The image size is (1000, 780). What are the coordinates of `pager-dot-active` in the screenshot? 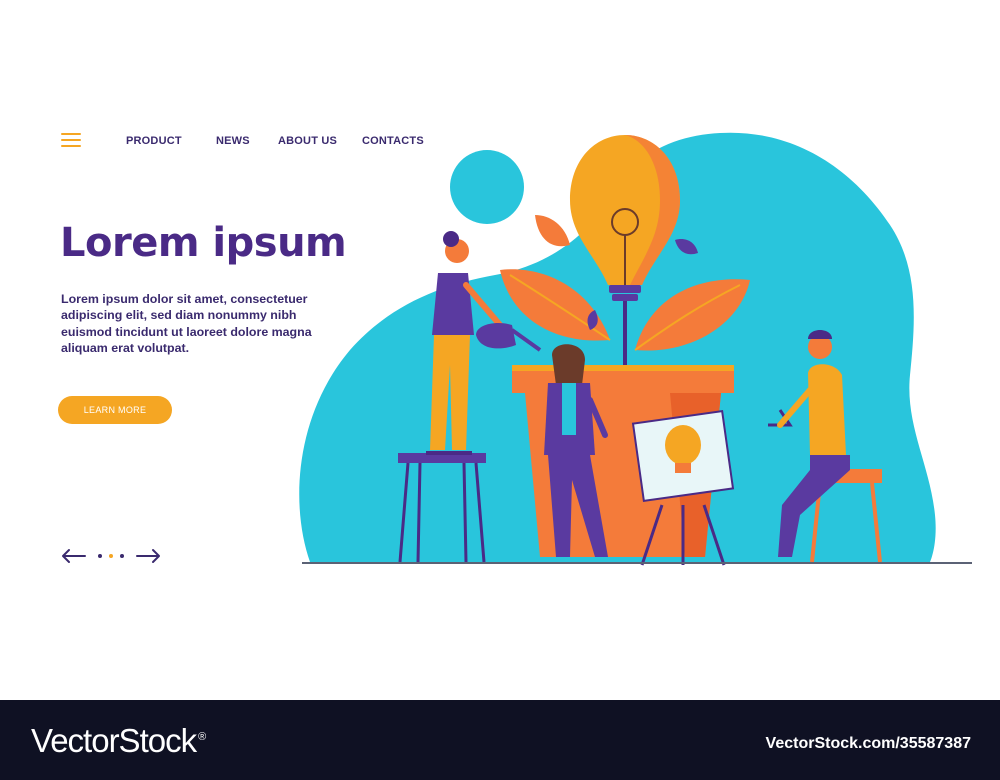 It's located at (111, 556).